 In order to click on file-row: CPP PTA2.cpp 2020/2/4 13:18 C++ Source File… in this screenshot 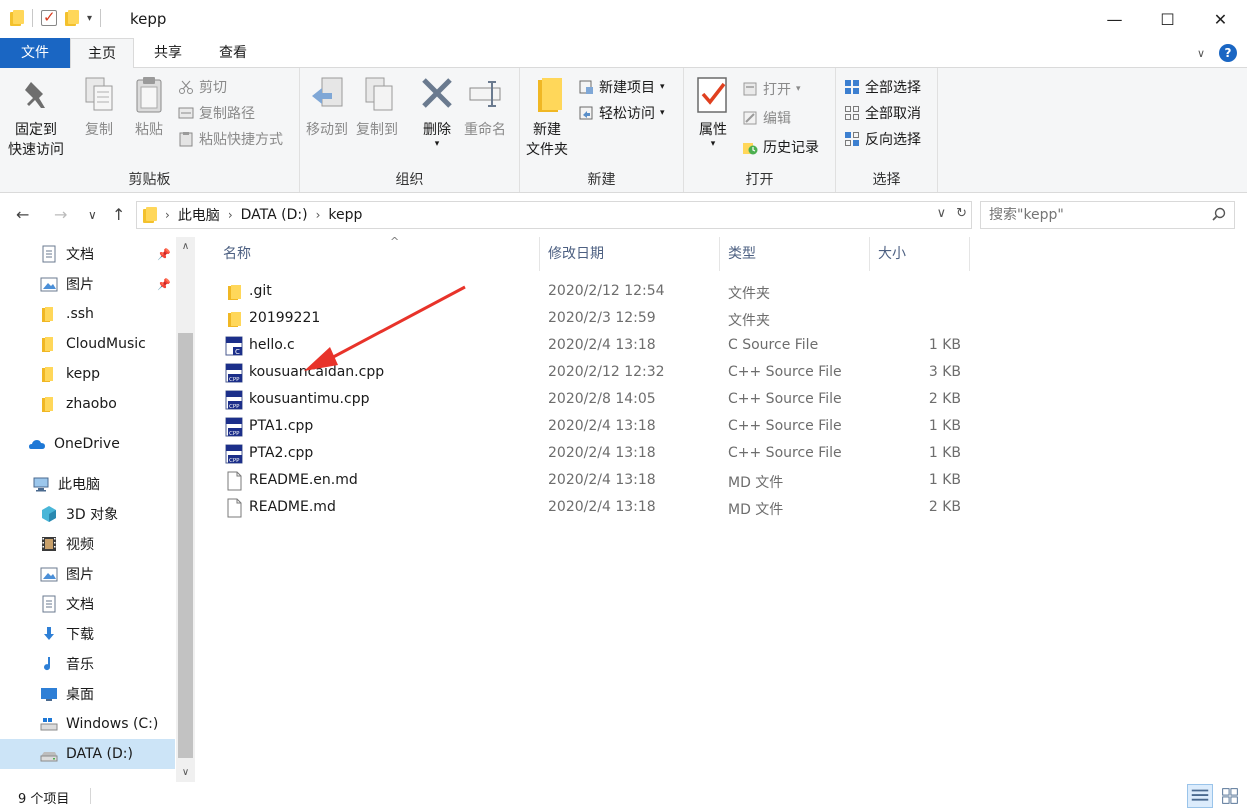, I will do `click(595, 454)`.